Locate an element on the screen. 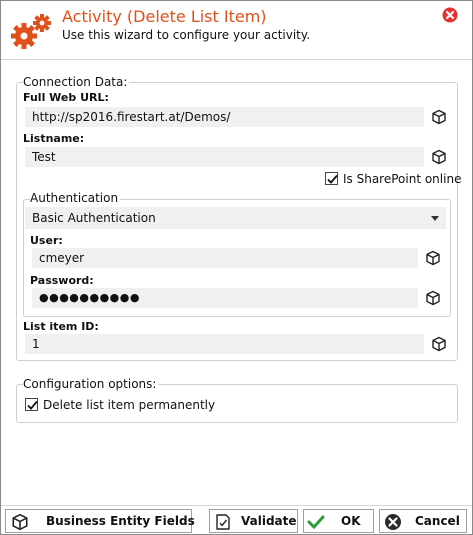 This screenshot has width=473, height=535. user-label: User: is located at coordinates (46, 240).